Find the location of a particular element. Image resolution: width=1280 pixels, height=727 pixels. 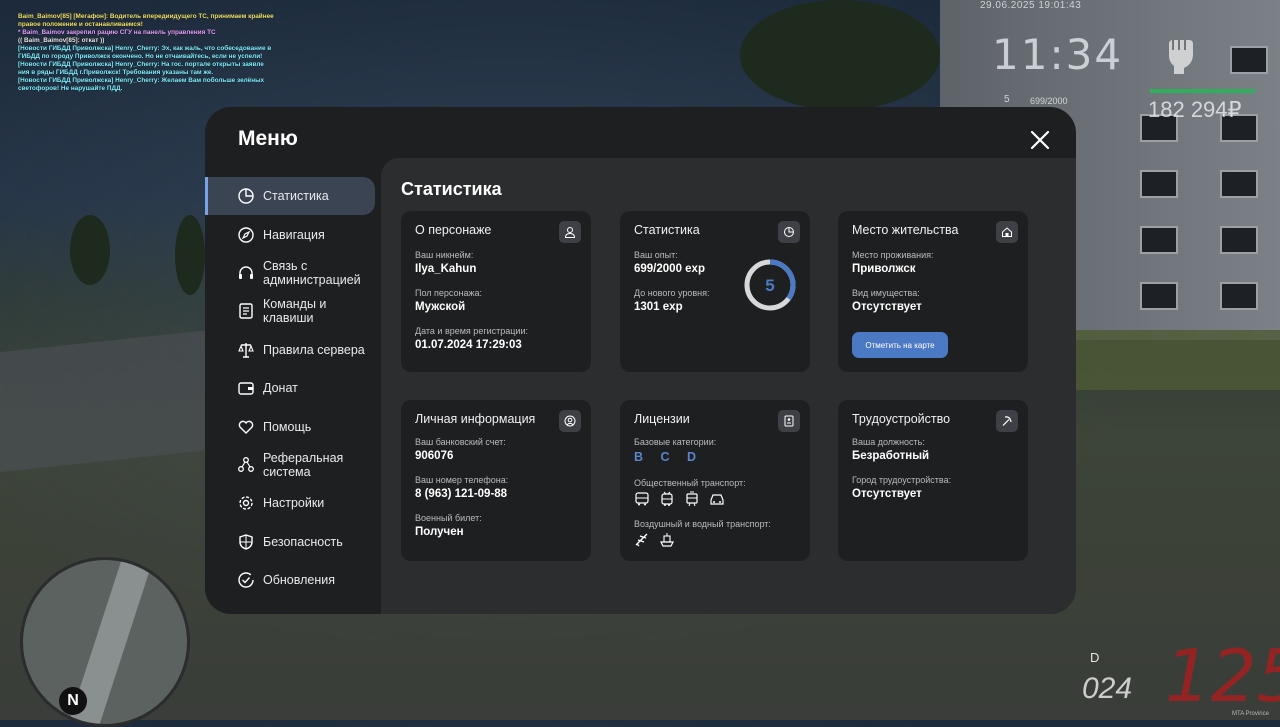

hud-exp: 699/2000 is located at coordinates (1049, 101).